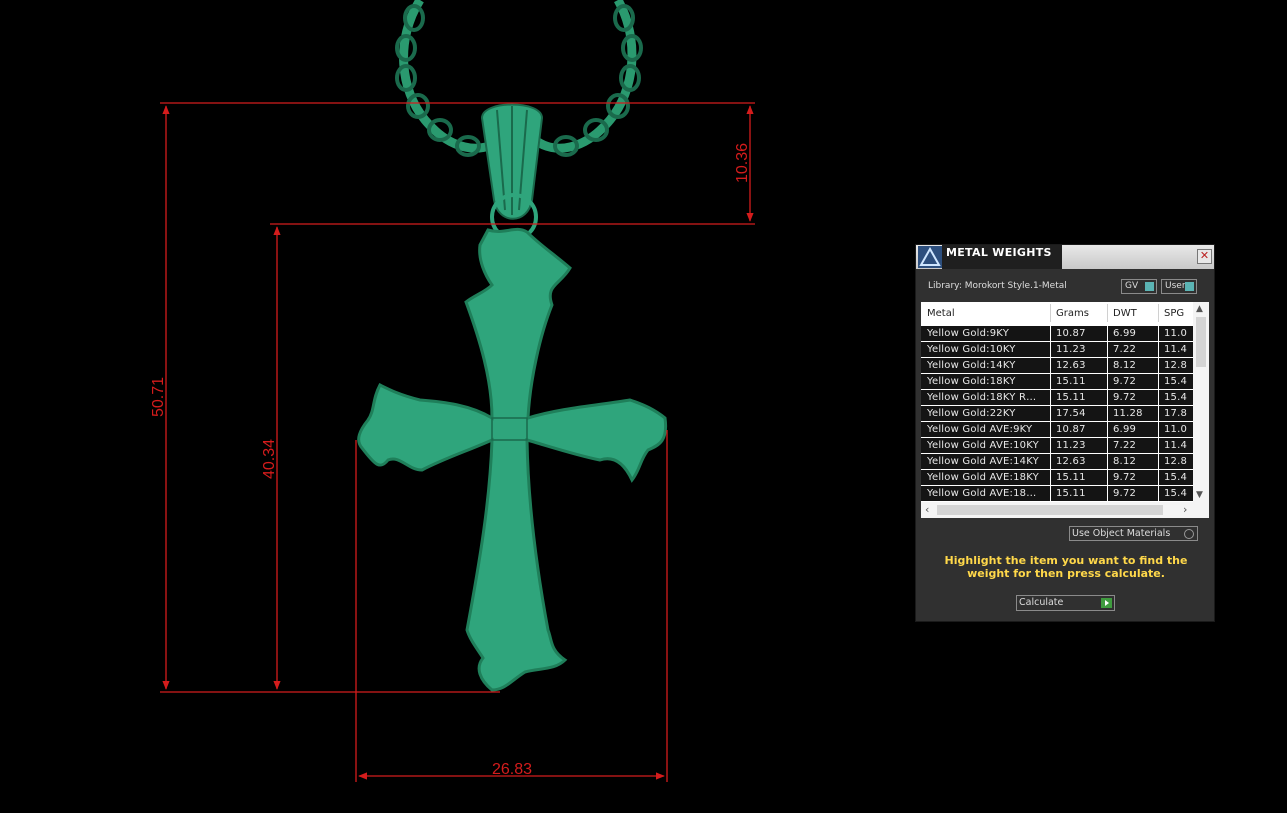 Image resolution: width=1287 pixels, height=813 pixels. I want to click on metal-cell: Yellow Gold:14KY, so click(971, 365).